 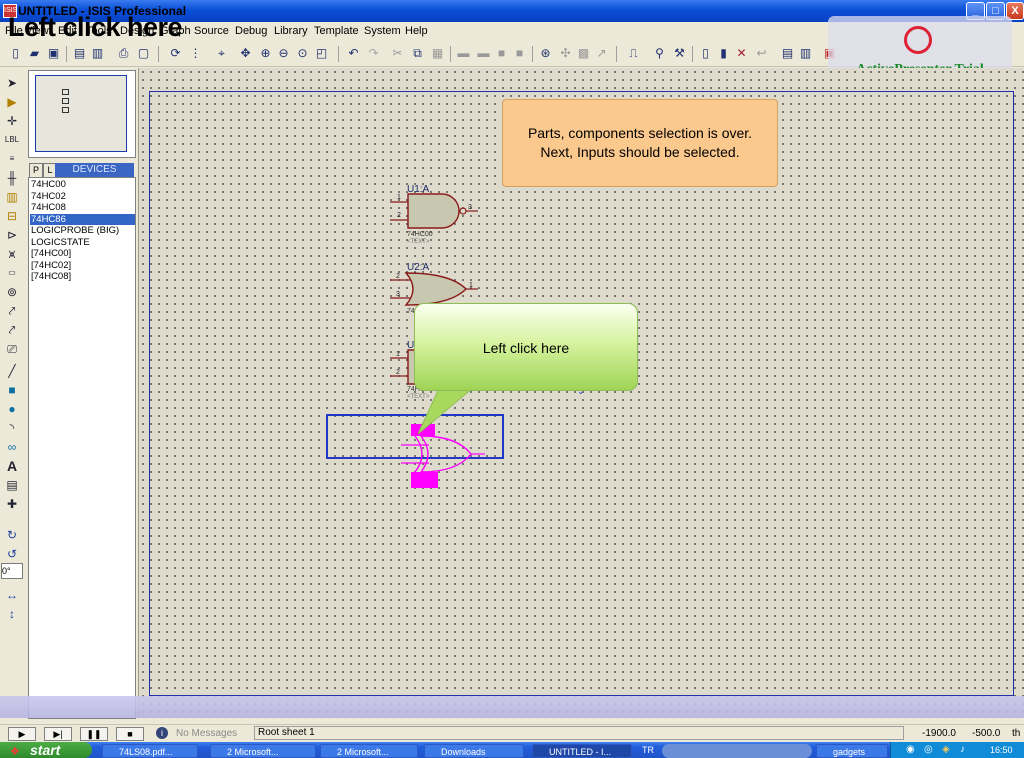 What do you see at coordinates (583, 53) in the screenshot?
I see `package-tool-icon: ▩` at bounding box center [583, 53].